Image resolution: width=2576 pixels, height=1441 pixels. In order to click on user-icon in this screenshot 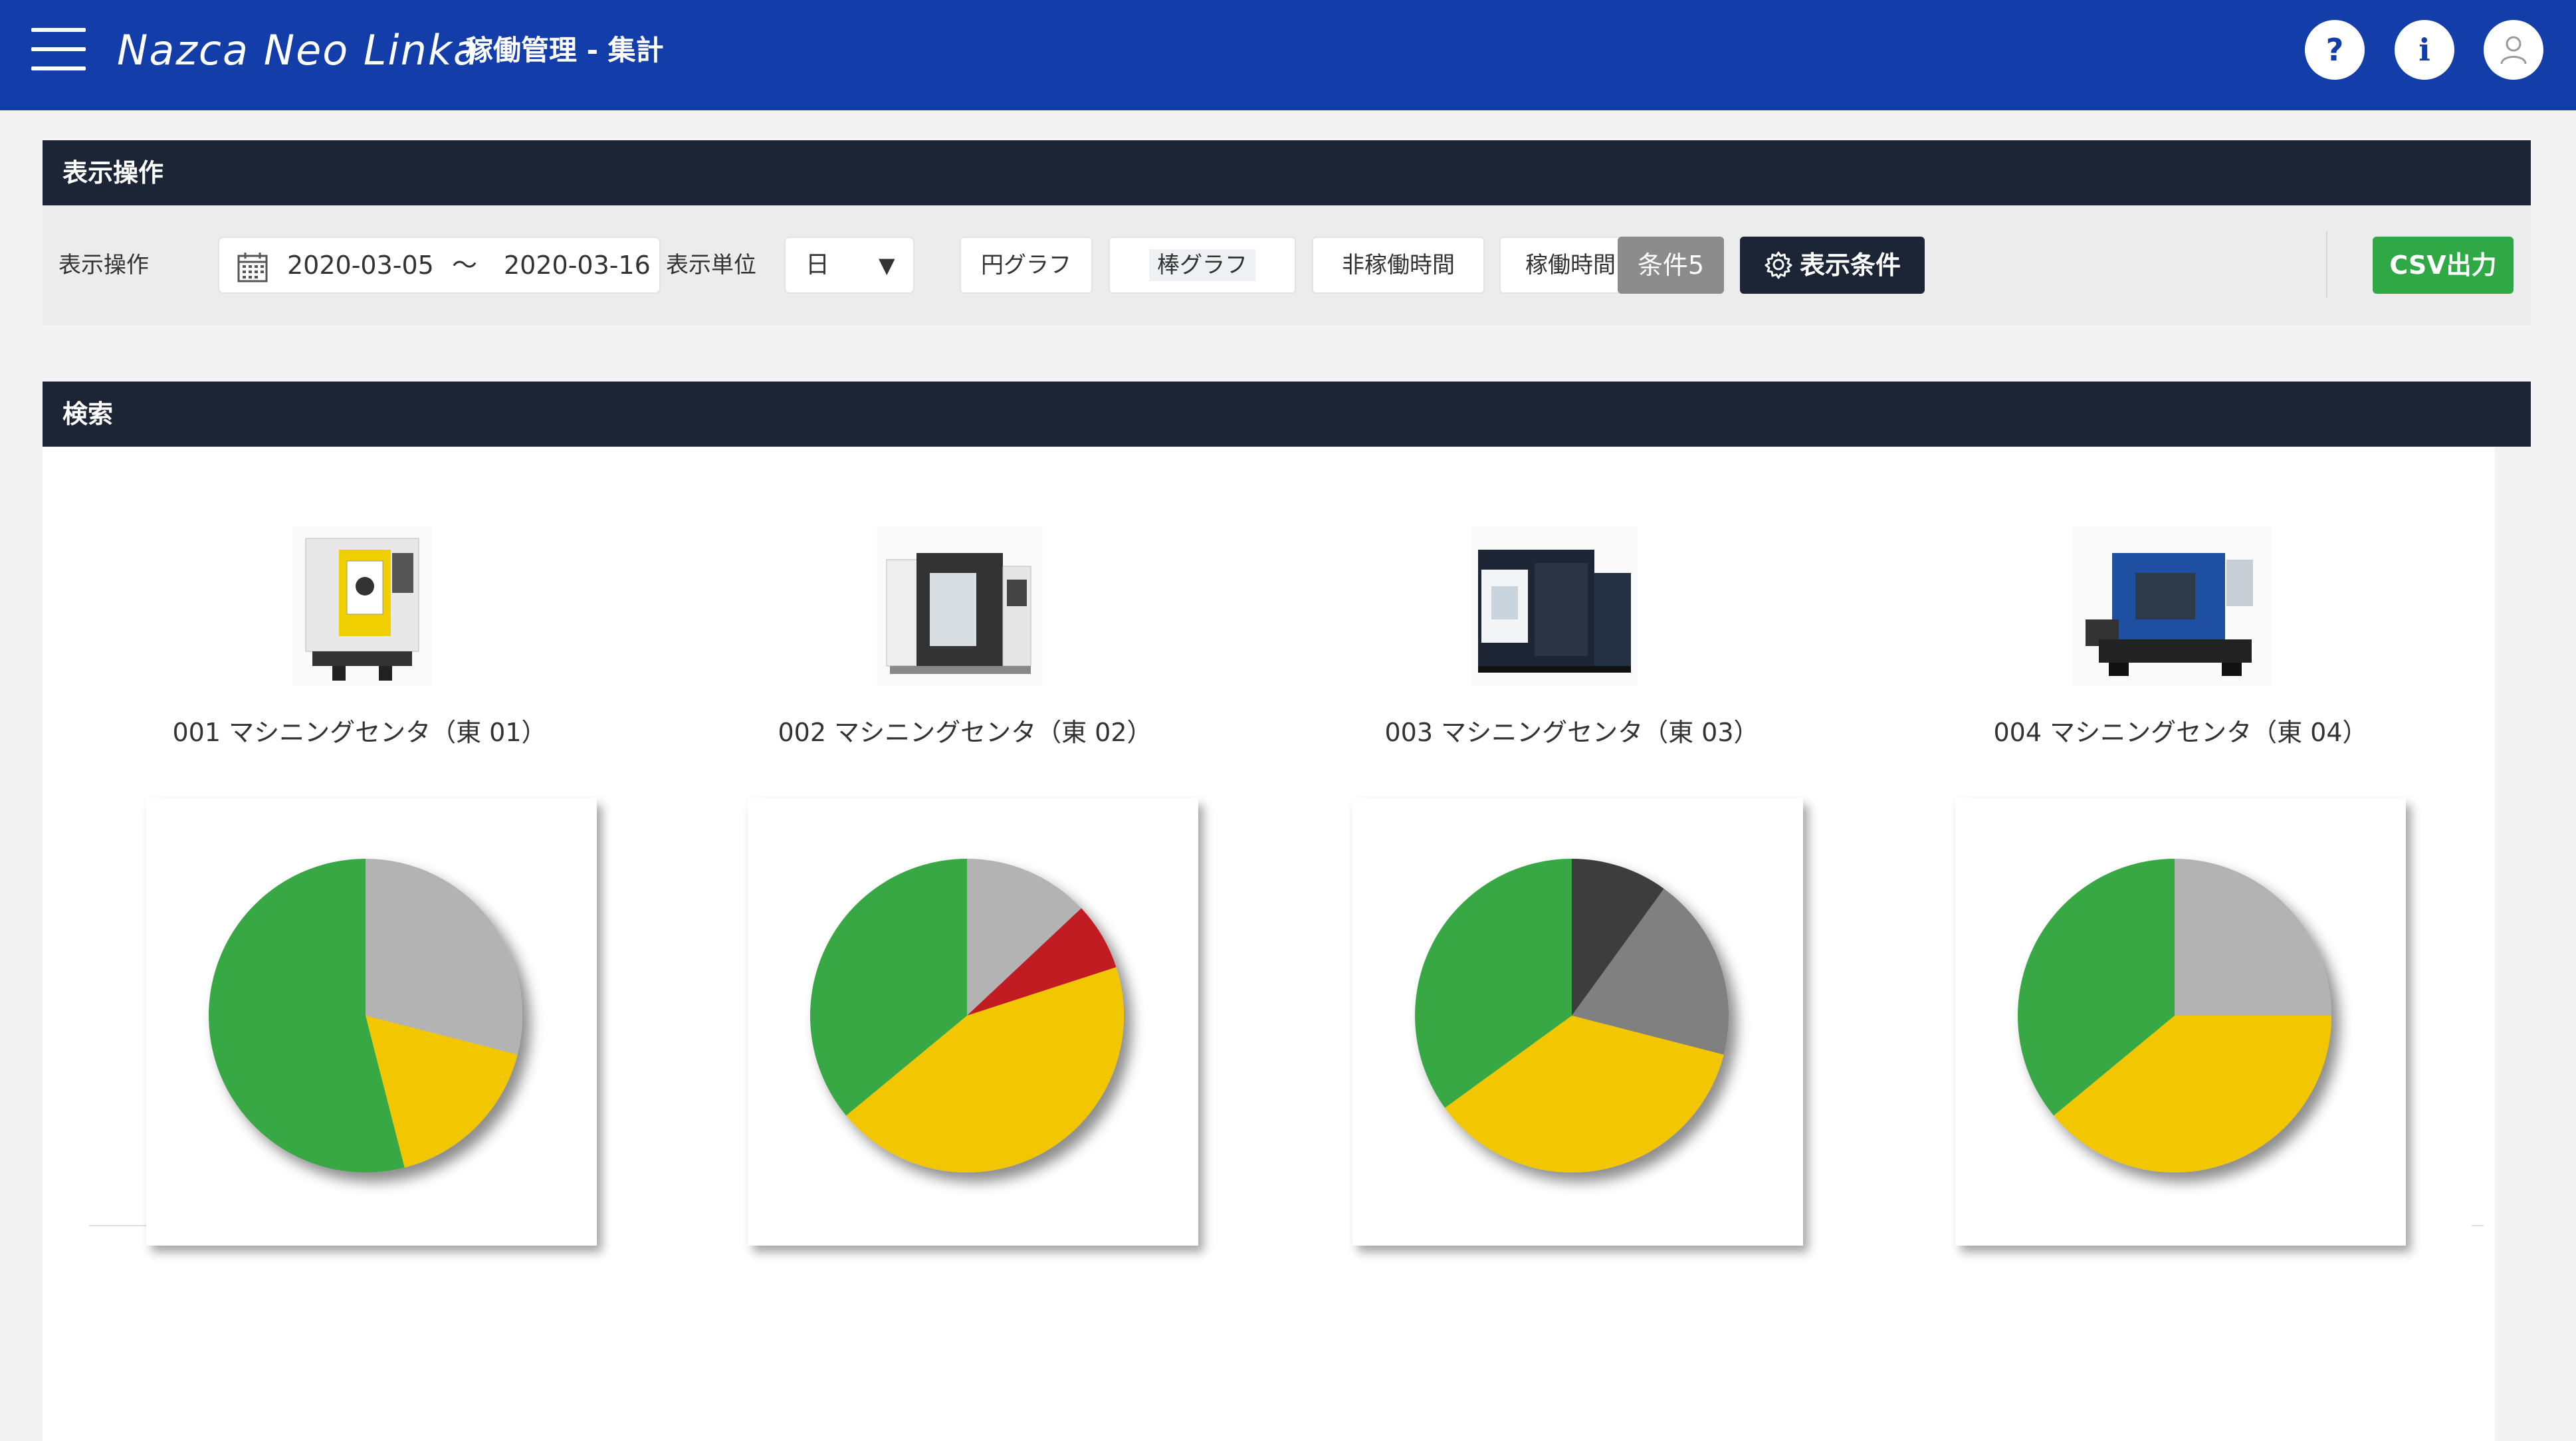, I will do `click(2513, 50)`.